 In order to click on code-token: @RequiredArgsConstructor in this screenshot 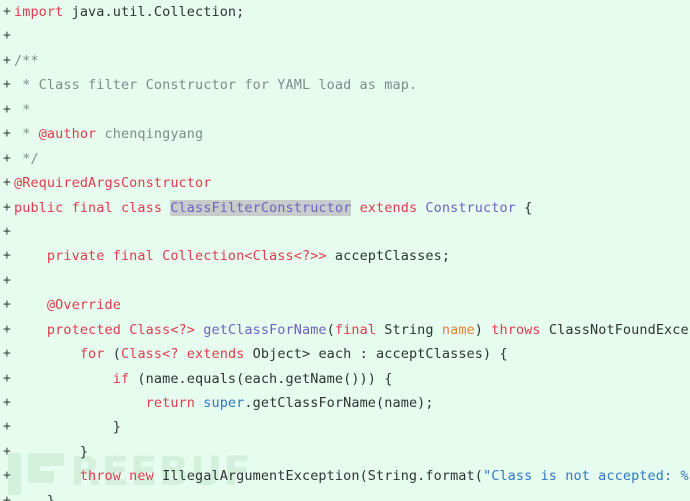, I will do `click(113, 183)`.